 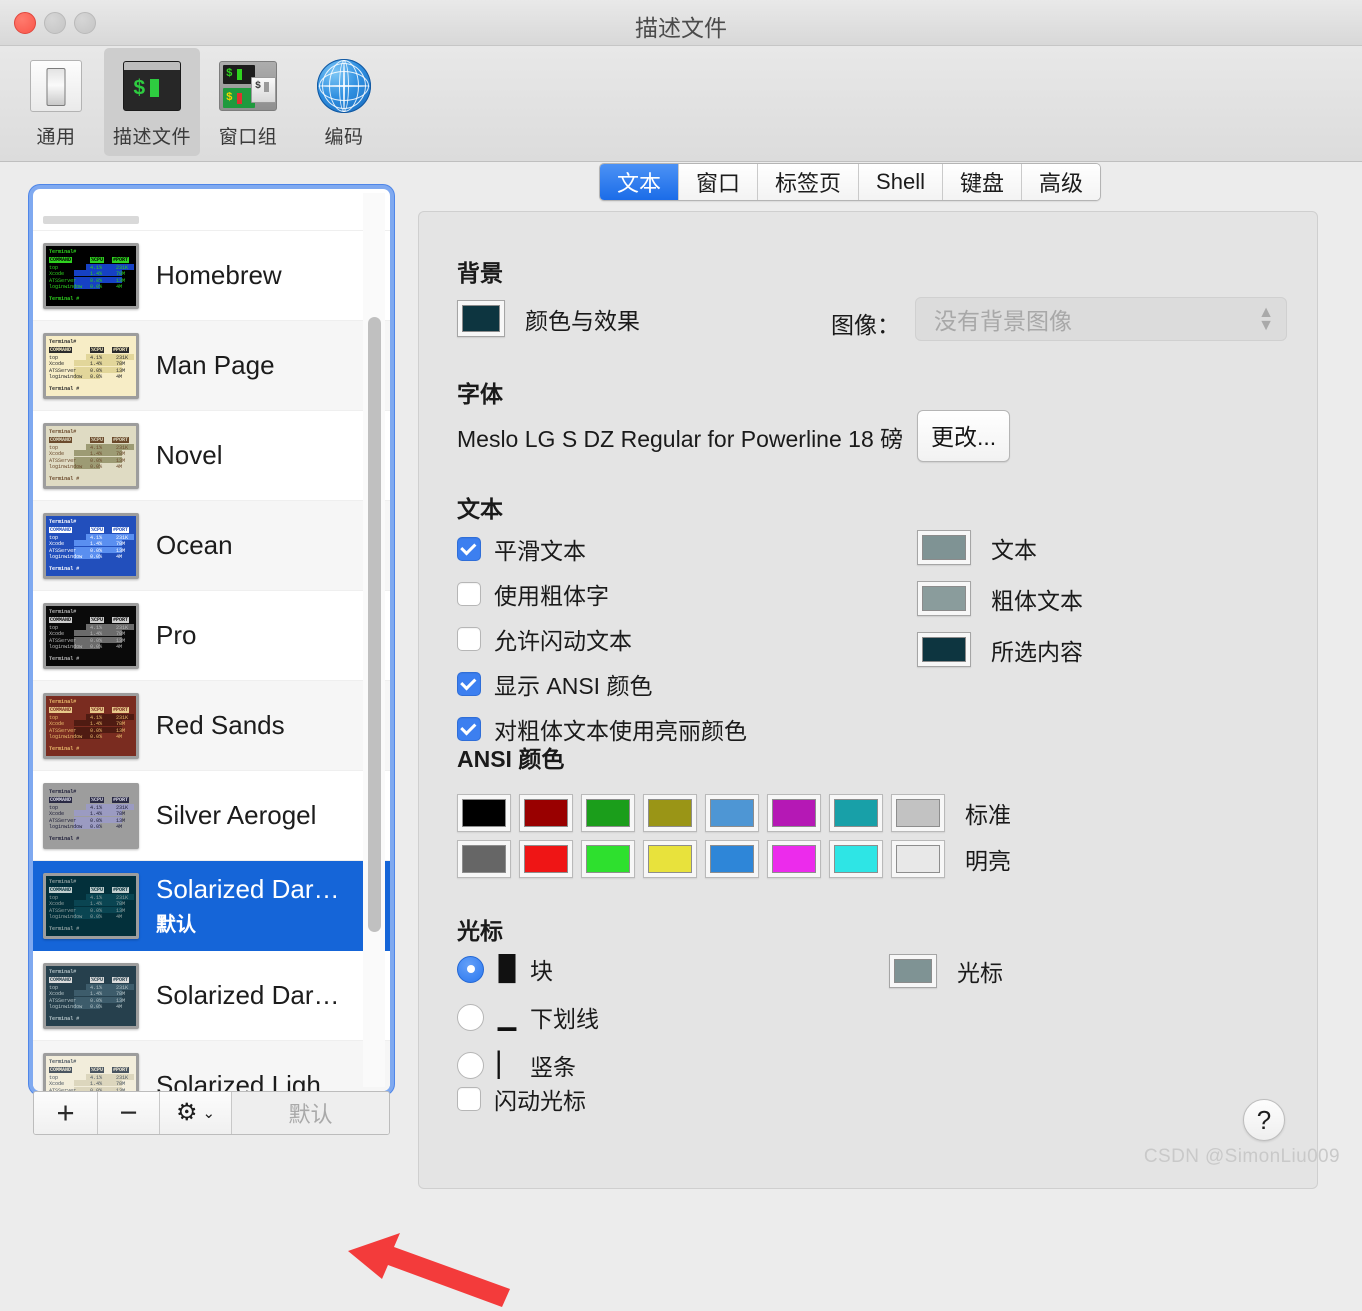 I want to click on terminal-window-icon: $, so click(x=152, y=86).